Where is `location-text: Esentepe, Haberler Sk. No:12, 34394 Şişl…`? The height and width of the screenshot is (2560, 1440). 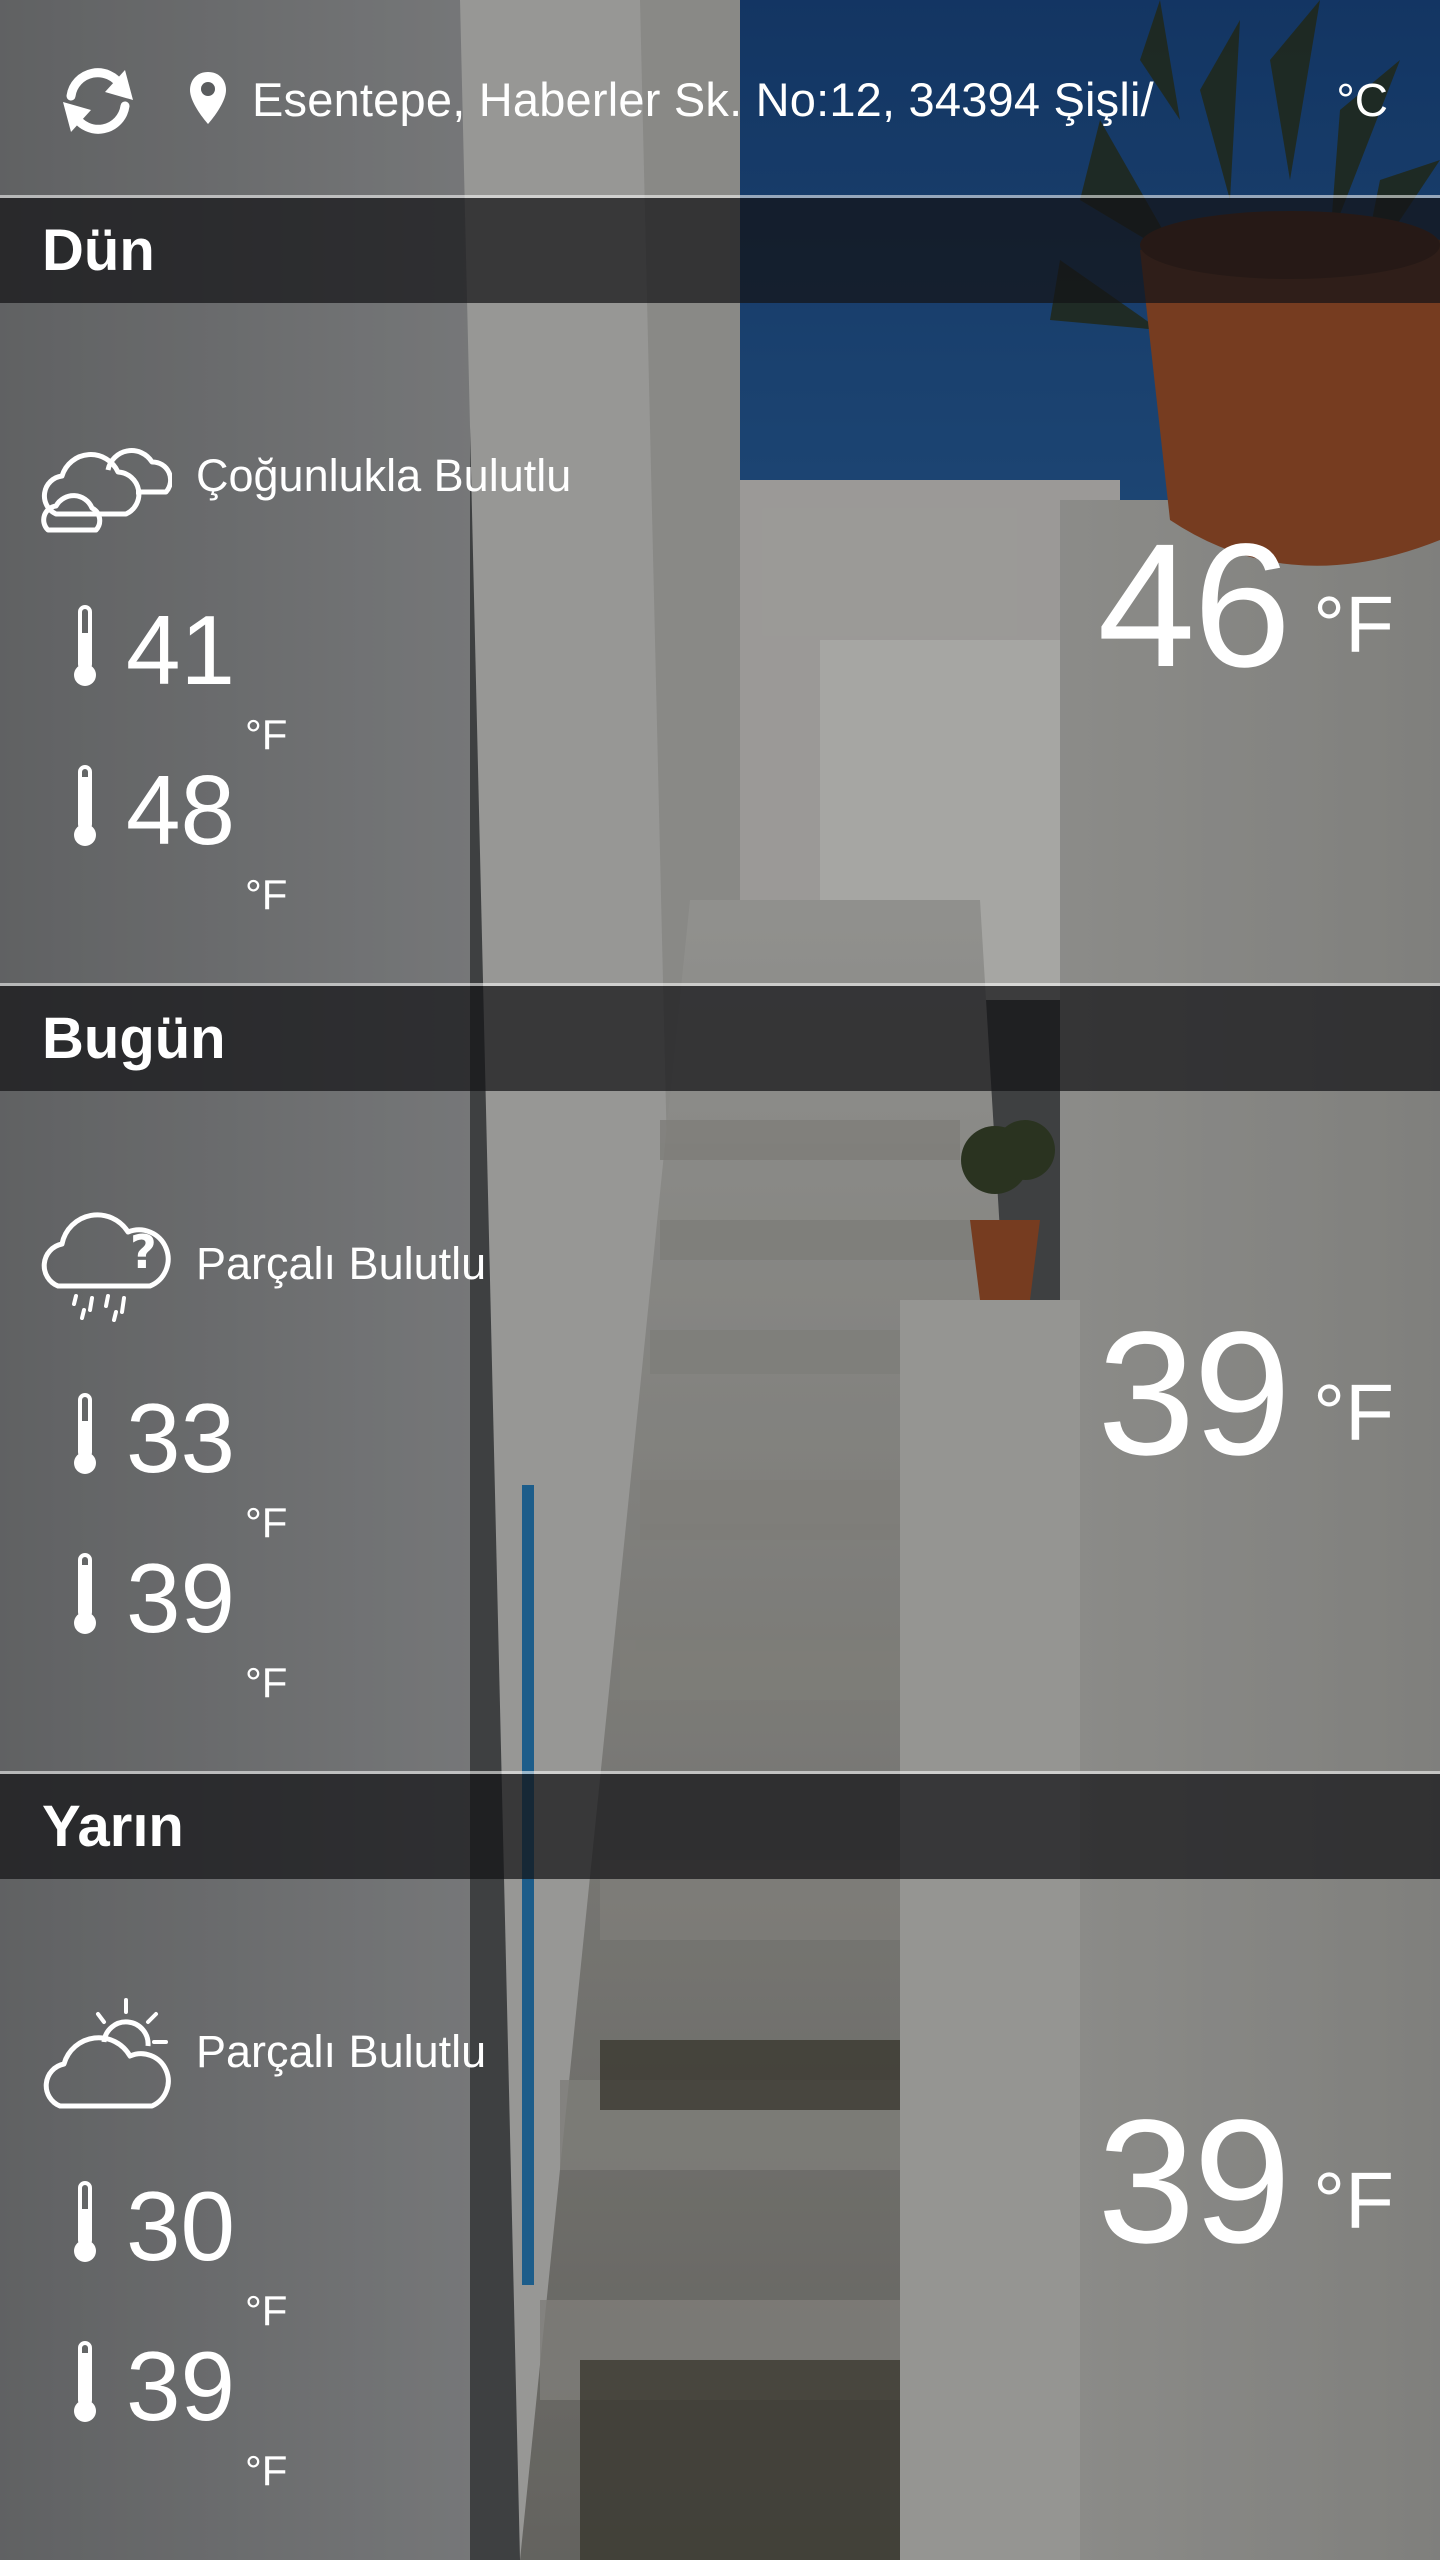
location-text: Esentepe, Haberler Sk. No:12, 34394 Şişl… is located at coordinates (752, 100).